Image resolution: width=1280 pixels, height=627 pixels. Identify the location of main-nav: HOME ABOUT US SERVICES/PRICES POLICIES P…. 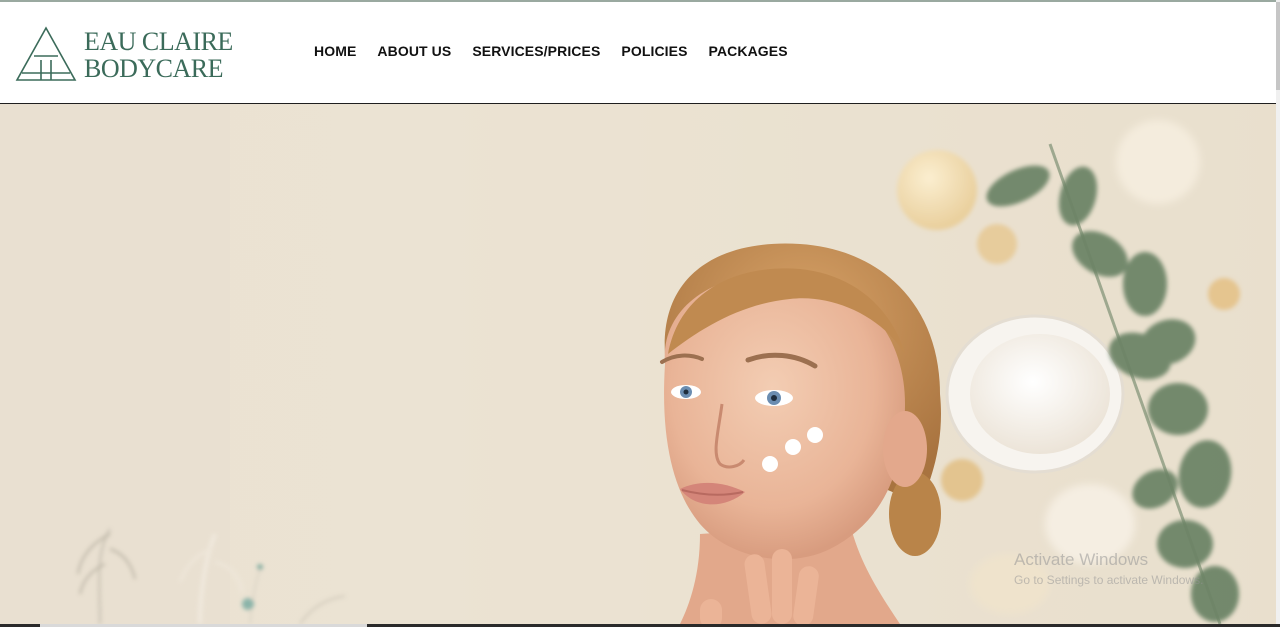
(561, 51).